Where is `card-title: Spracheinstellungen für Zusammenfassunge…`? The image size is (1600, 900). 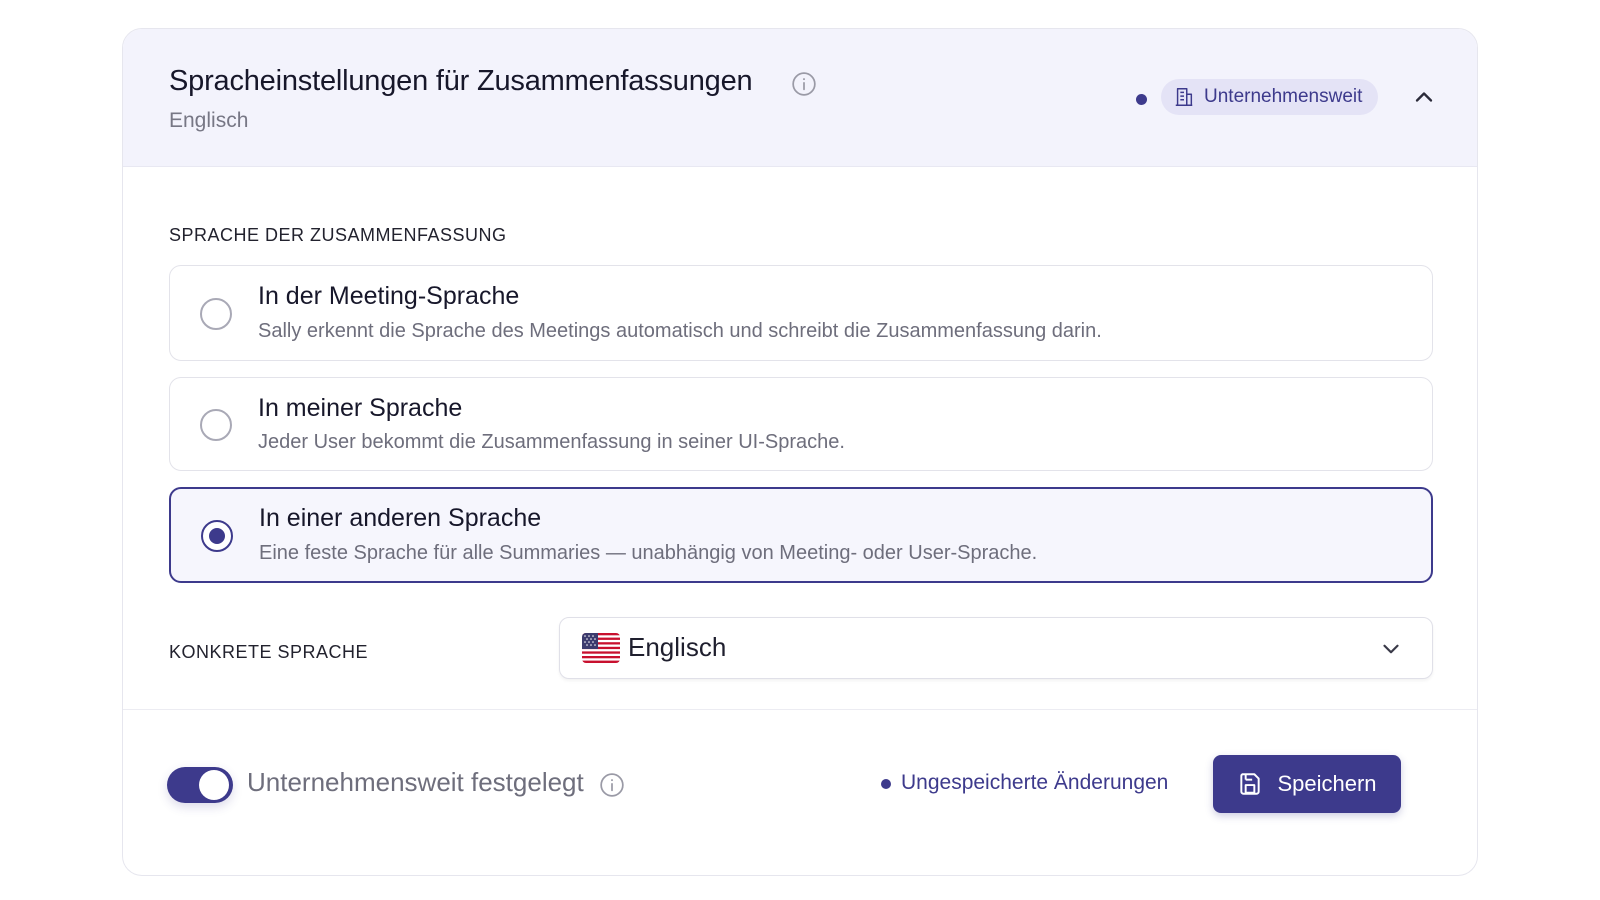 card-title: Spracheinstellungen für Zusammenfassunge… is located at coordinates (461, 81).